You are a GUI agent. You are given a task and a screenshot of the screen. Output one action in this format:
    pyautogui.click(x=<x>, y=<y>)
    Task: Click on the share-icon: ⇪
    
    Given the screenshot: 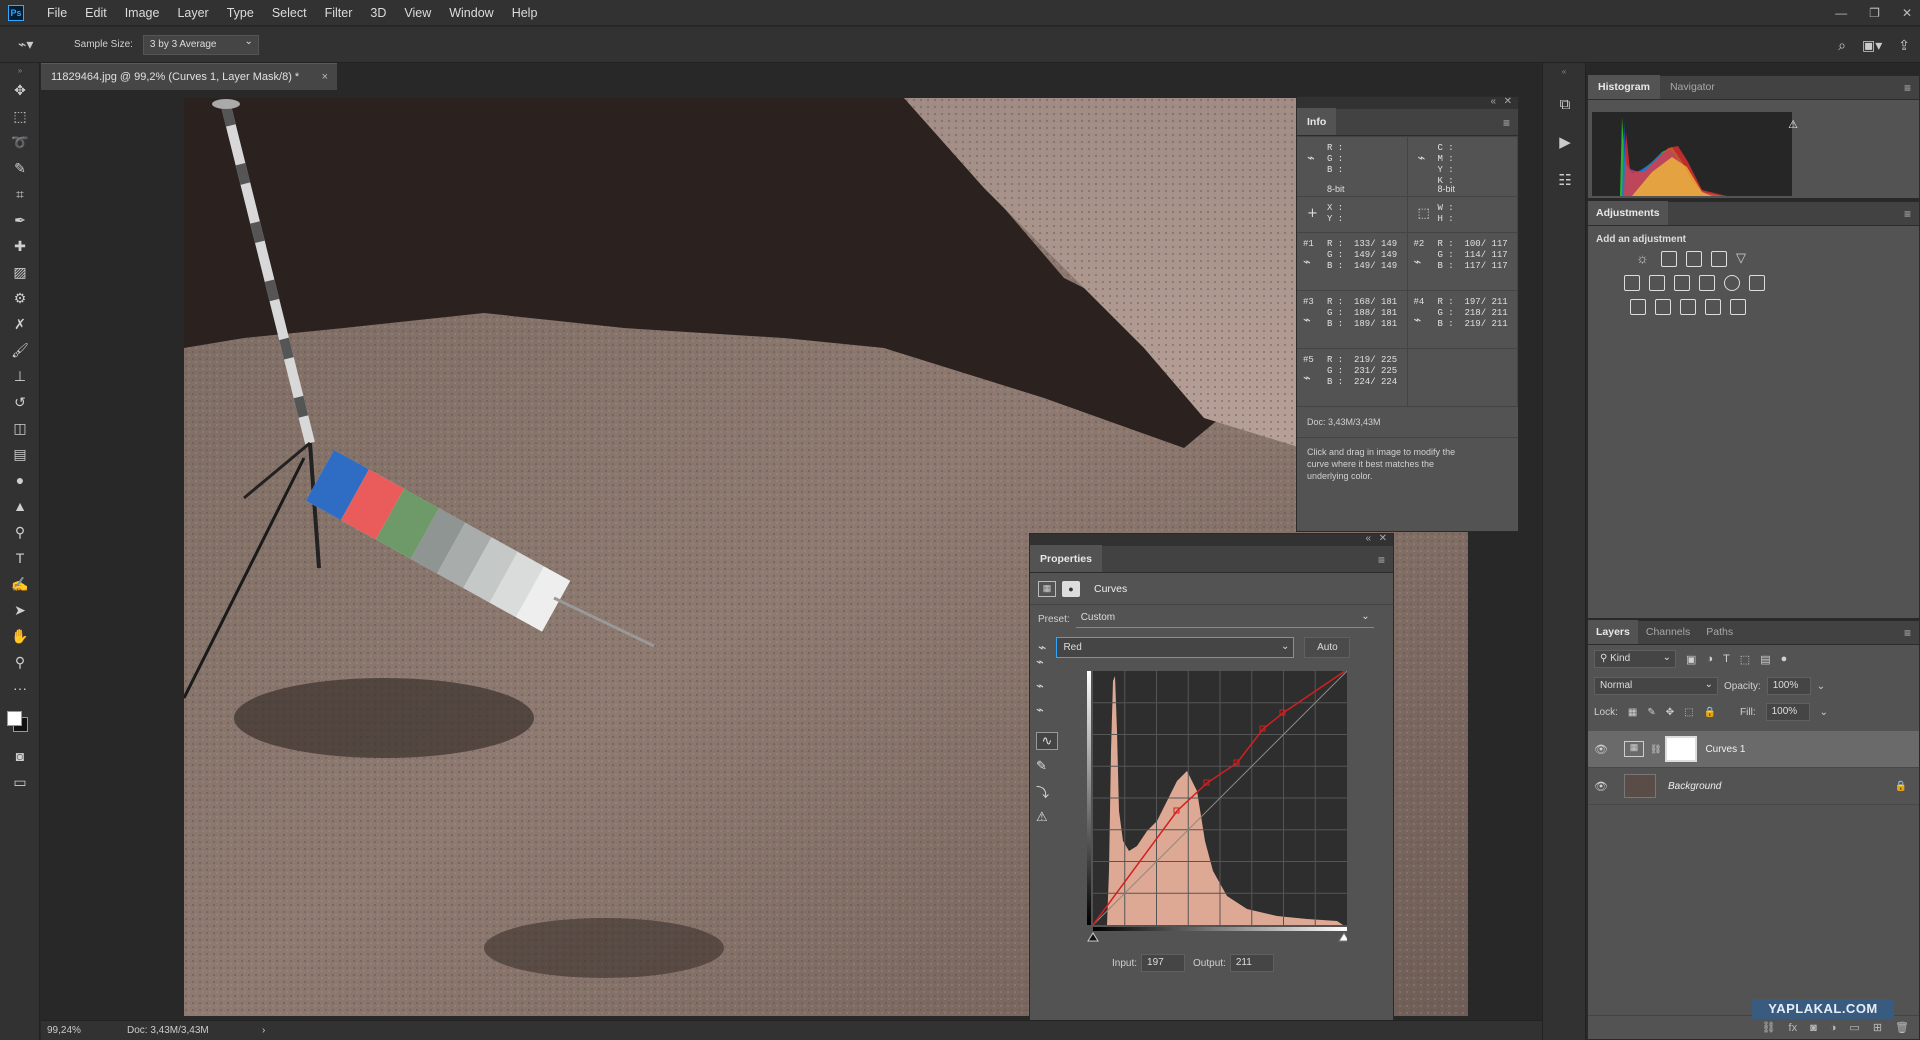 What is the action you would take?
    pyautogui.click(x=1904, y=45)
    